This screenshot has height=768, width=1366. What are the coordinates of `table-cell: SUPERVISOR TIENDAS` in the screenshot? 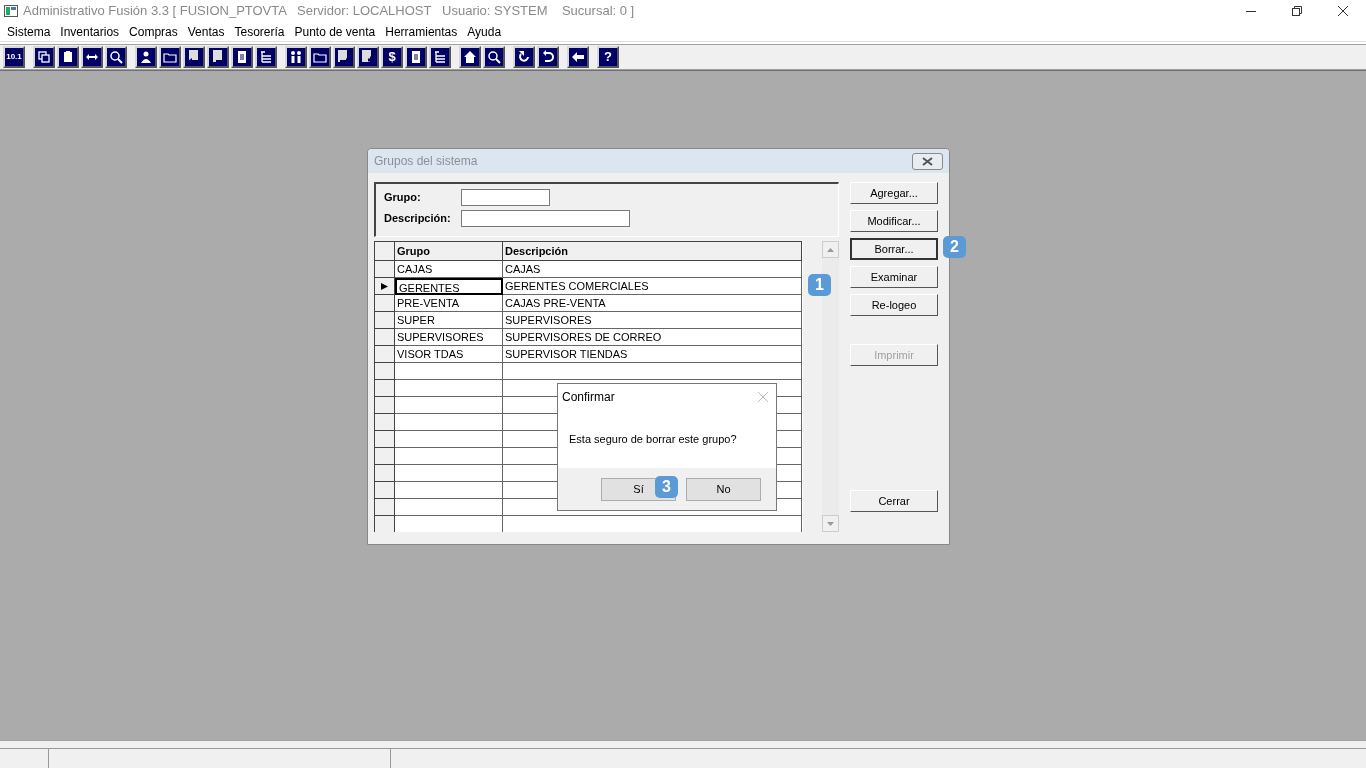 It's located at (652, 354).